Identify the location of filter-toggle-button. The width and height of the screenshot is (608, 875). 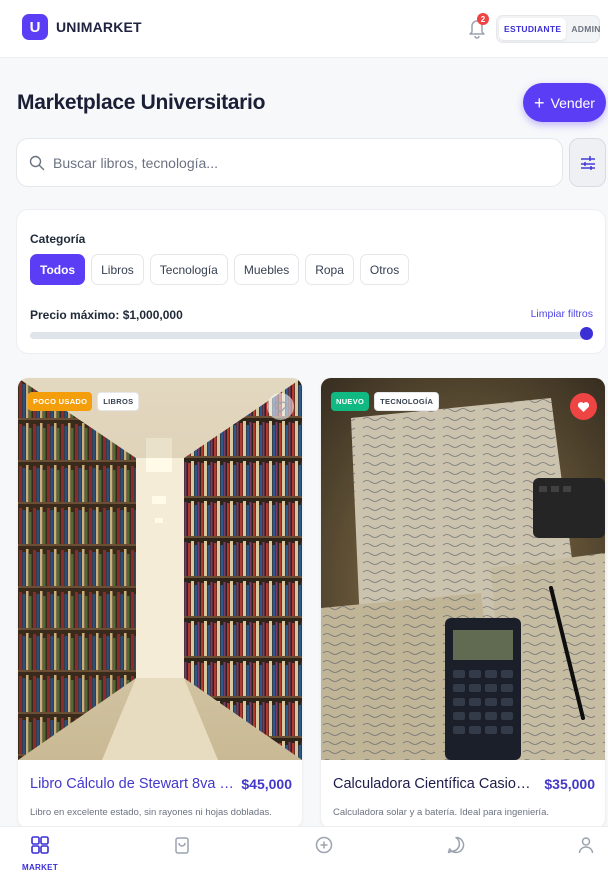
(587, 162).